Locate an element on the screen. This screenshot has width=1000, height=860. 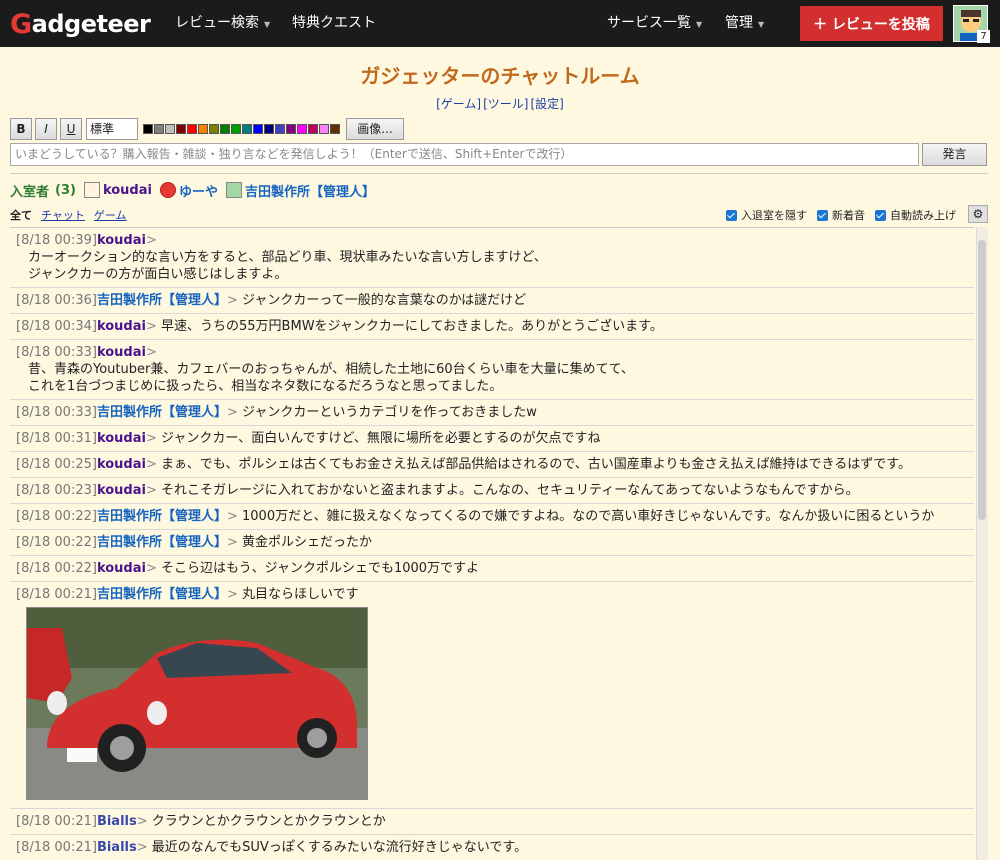
member-koudai: koudai is located at coordinates (117, 190).